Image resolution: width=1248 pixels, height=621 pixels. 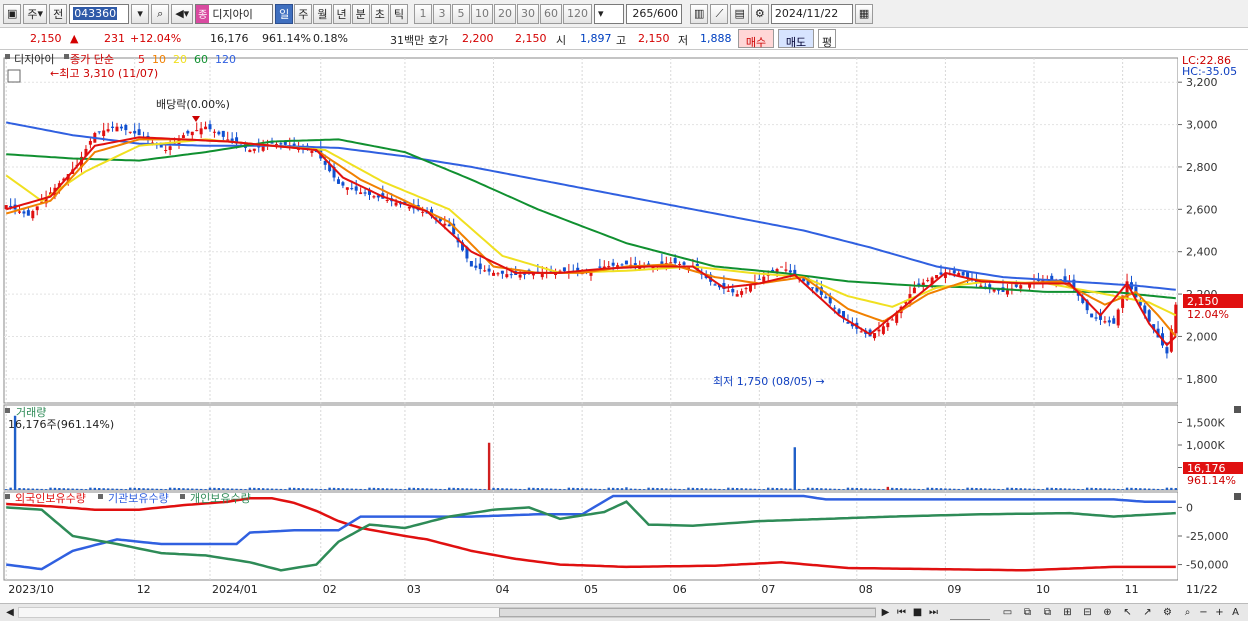 What do you see at coordinates (933, 612) in the screenshot?
I see `last-icon: ⏭` at bounding box center [933, 612].